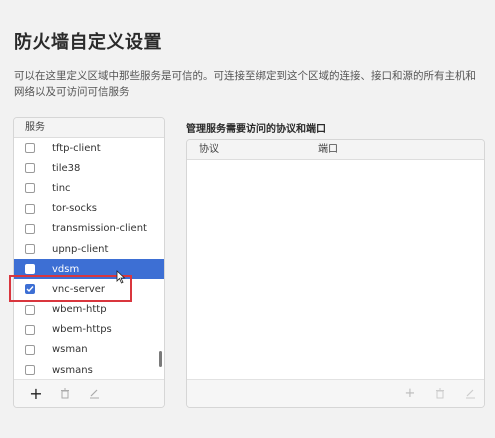 This screenshot has height=438, width=495. Describe the element at coordinates (89, 168) in the screenshot. I see `service-row: tile38` at that location.